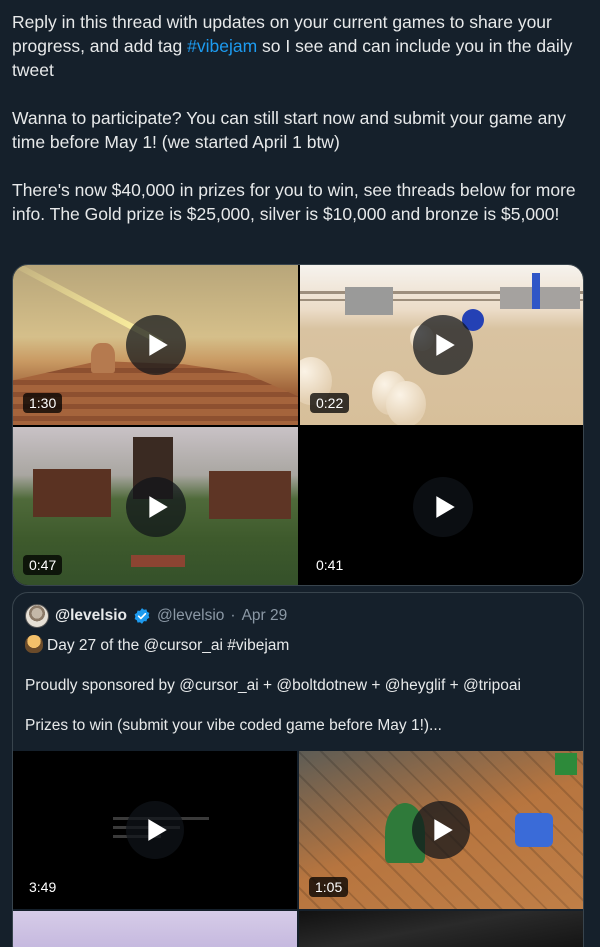 This screenshot has height=947, width=600. Describe the element at coordinates (156, 616) in the screenshot. I see `quote-header: @levelsio @levelsio · Apr 29` at that location.